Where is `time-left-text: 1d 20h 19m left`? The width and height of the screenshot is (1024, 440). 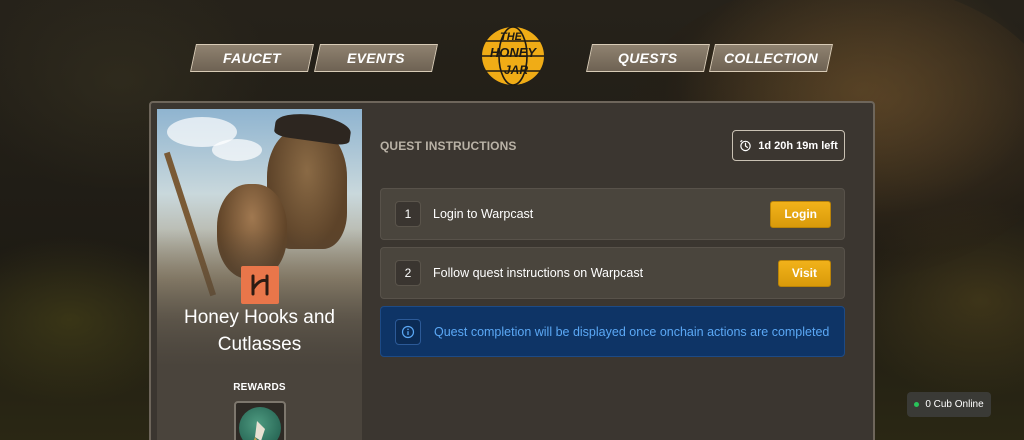 time-left-text: 1d 20h 19m left is located at coordinates (798, 145).